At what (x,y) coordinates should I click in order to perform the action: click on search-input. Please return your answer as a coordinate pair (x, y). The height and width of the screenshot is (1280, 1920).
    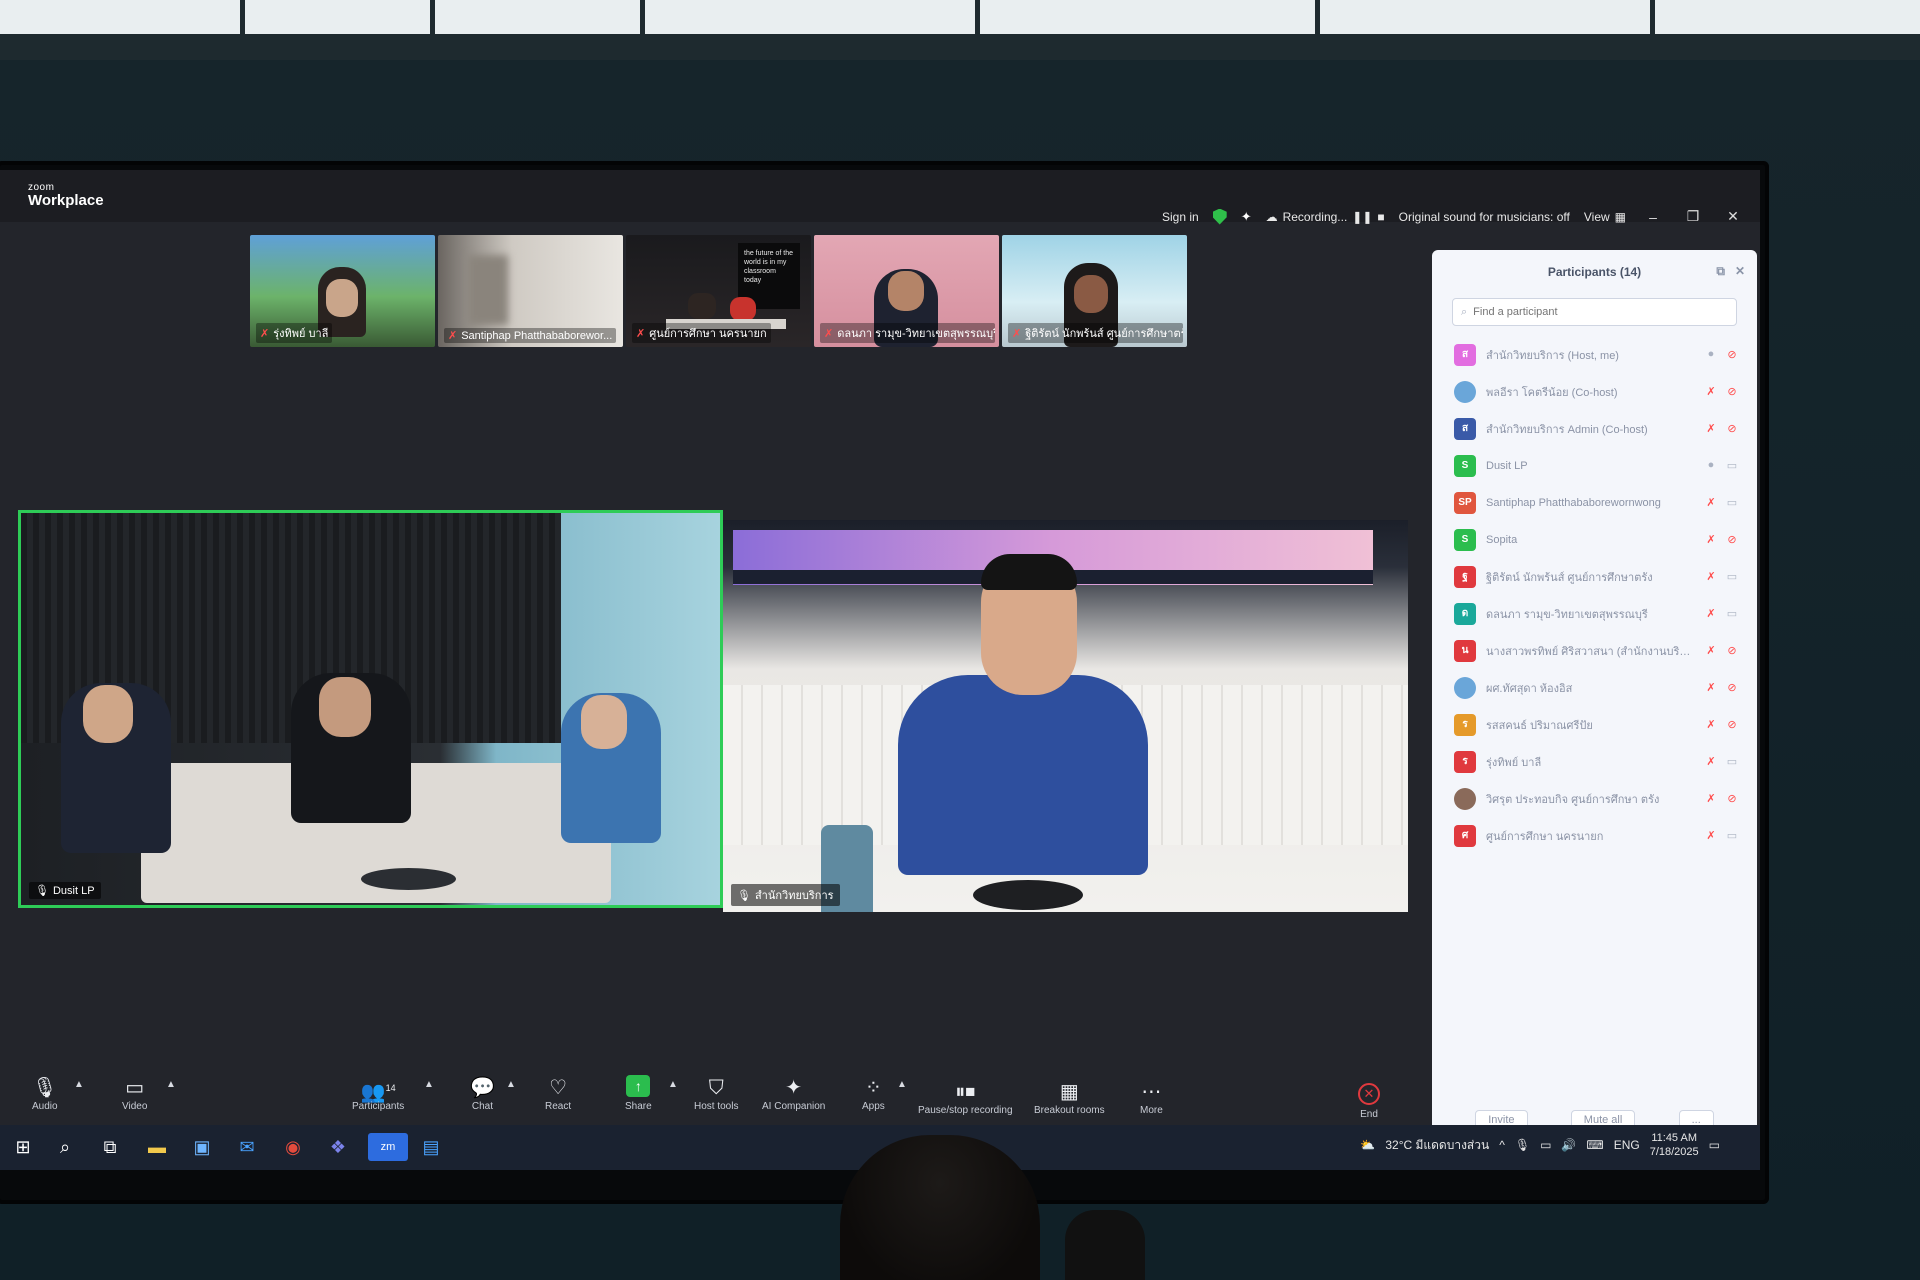
    Looking at the image, I should click on (1588, 312).